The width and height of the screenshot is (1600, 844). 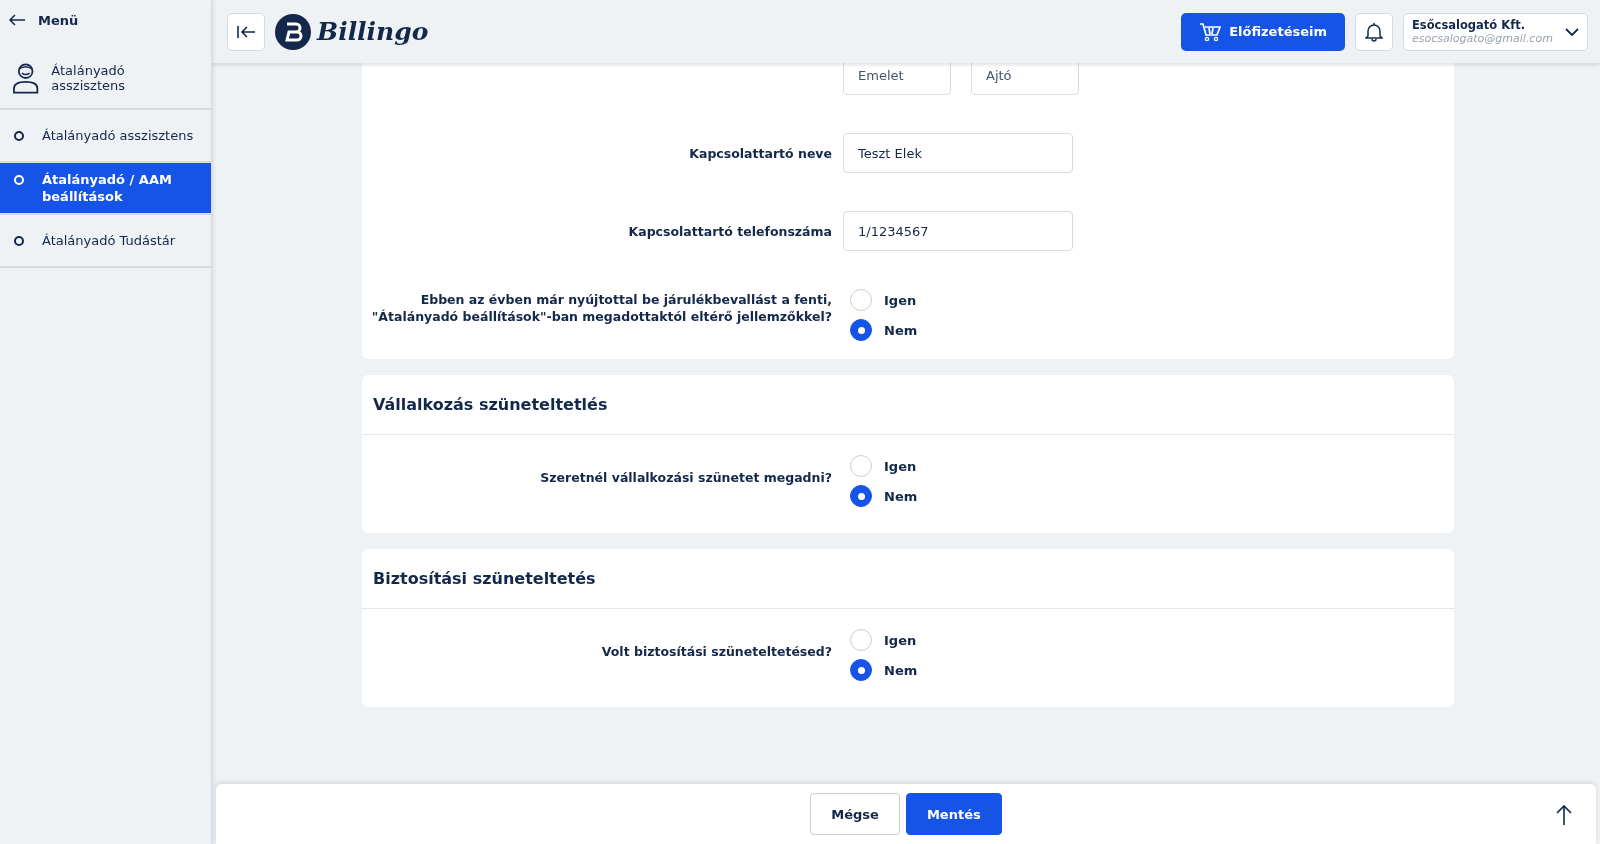 What do you see at coordinates (1263, 31) in the screenshot?
I see `subscriptions-button: Előfizetéseim` at bounding box center [1263, 31].